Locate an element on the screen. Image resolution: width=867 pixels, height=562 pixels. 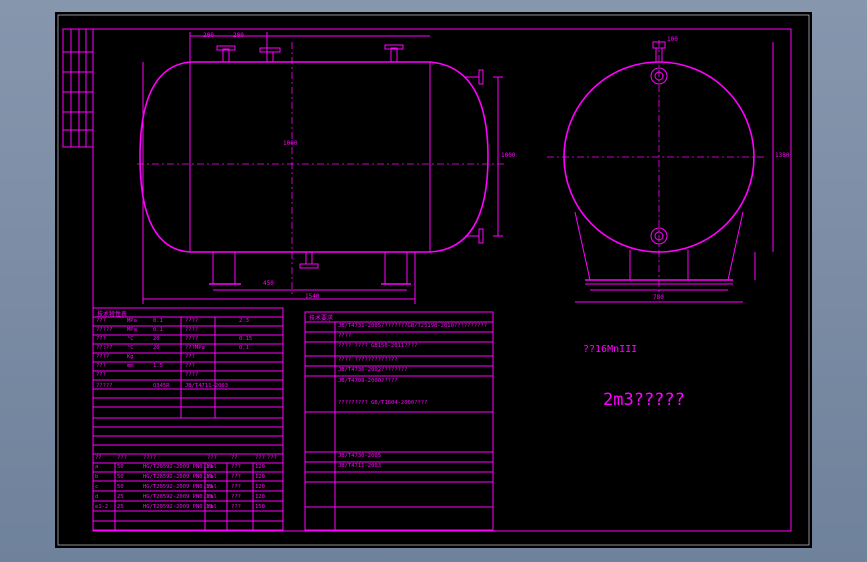
requirement-line: JB/T4736-2002???????? is located at coordinates (373, 370).